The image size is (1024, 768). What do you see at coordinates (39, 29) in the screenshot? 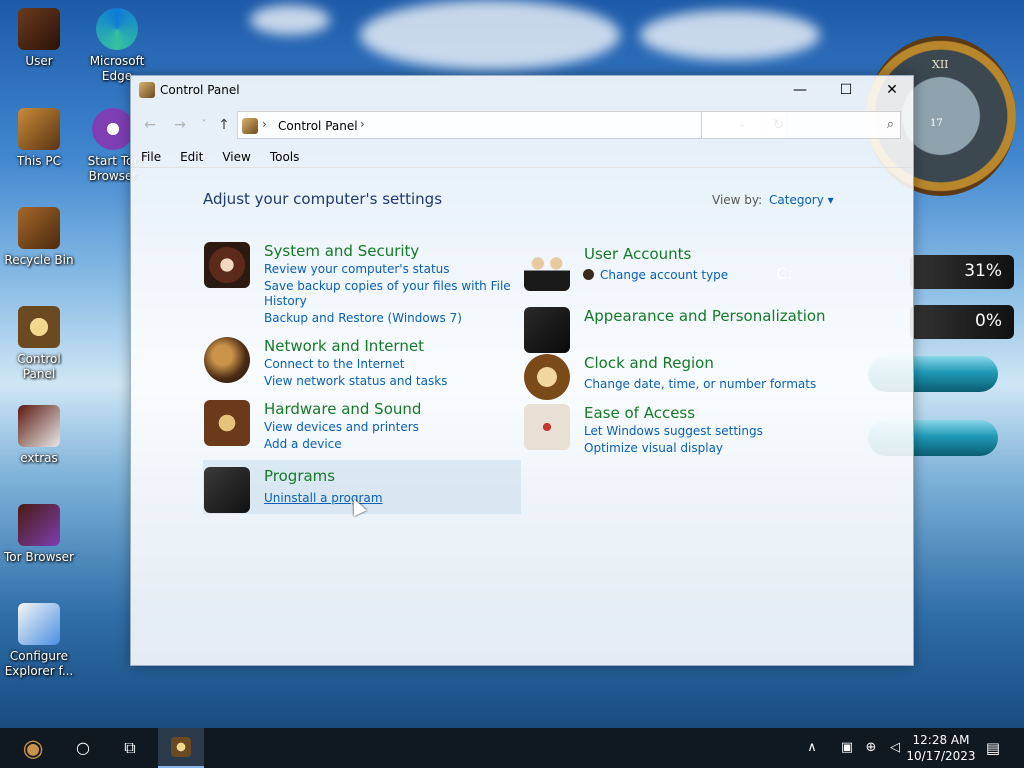
I see `user-folder-icon` at bounding box center [39, 29].